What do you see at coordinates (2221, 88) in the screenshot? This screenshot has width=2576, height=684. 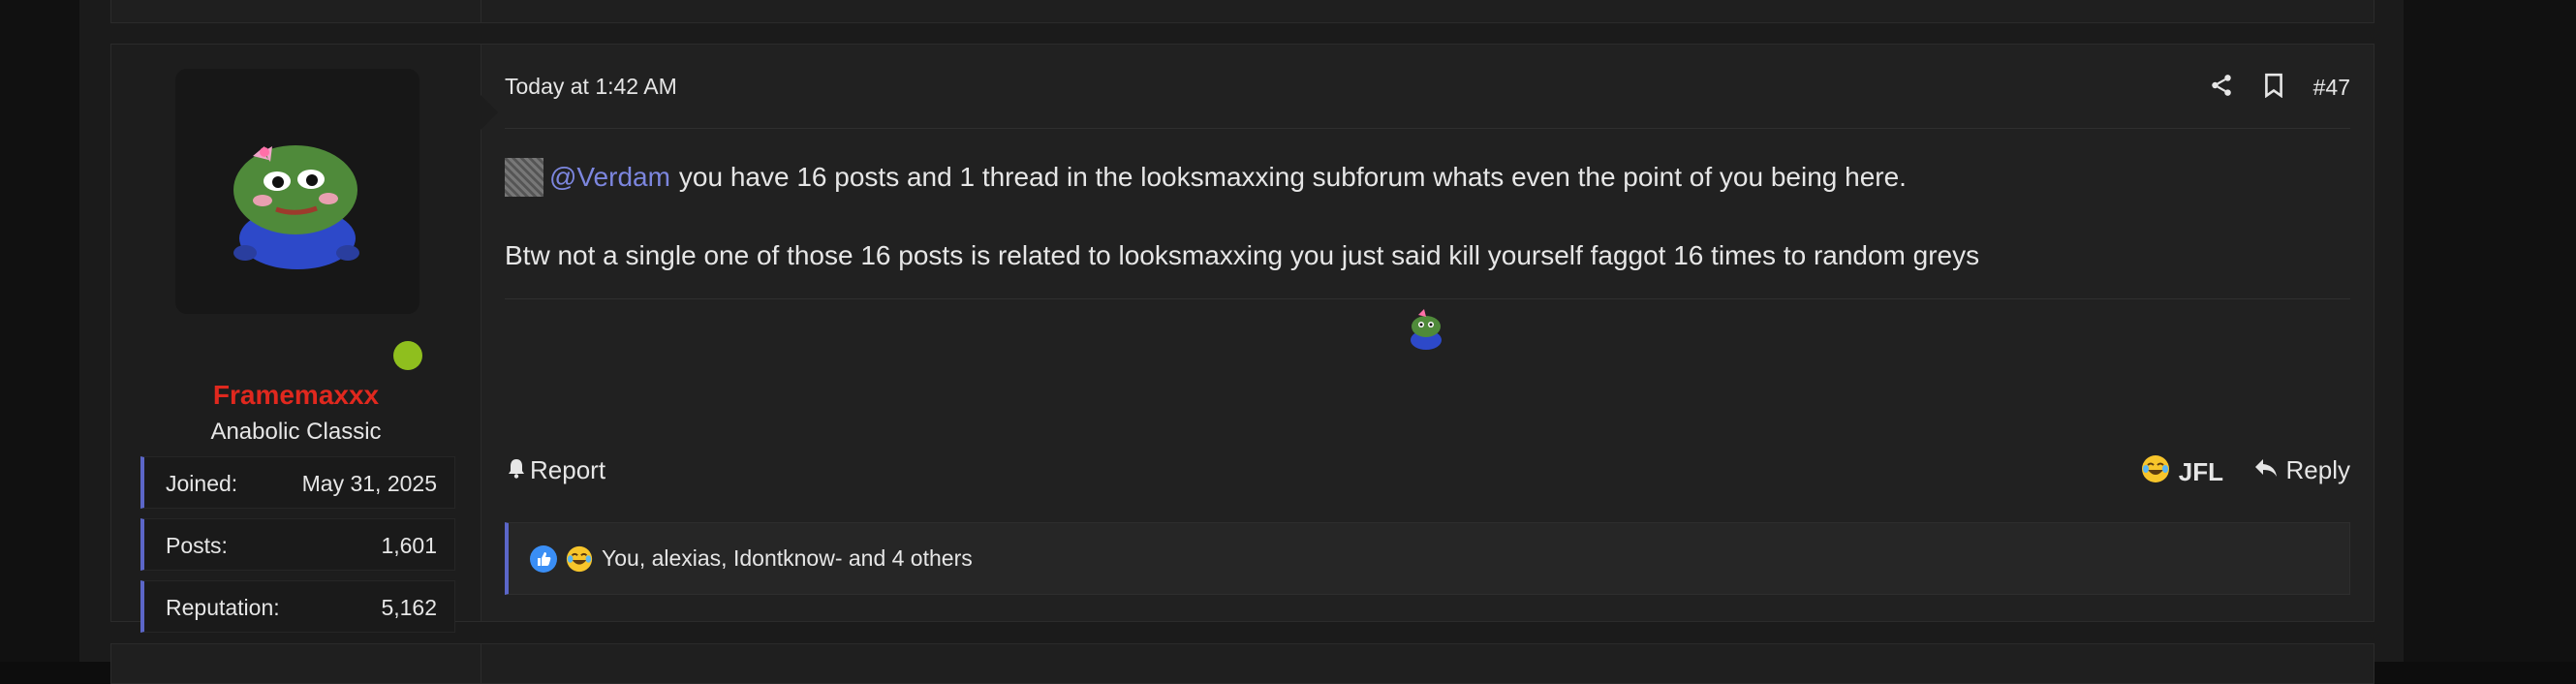 I see `share-icon` at bounding box center [2221, 88].